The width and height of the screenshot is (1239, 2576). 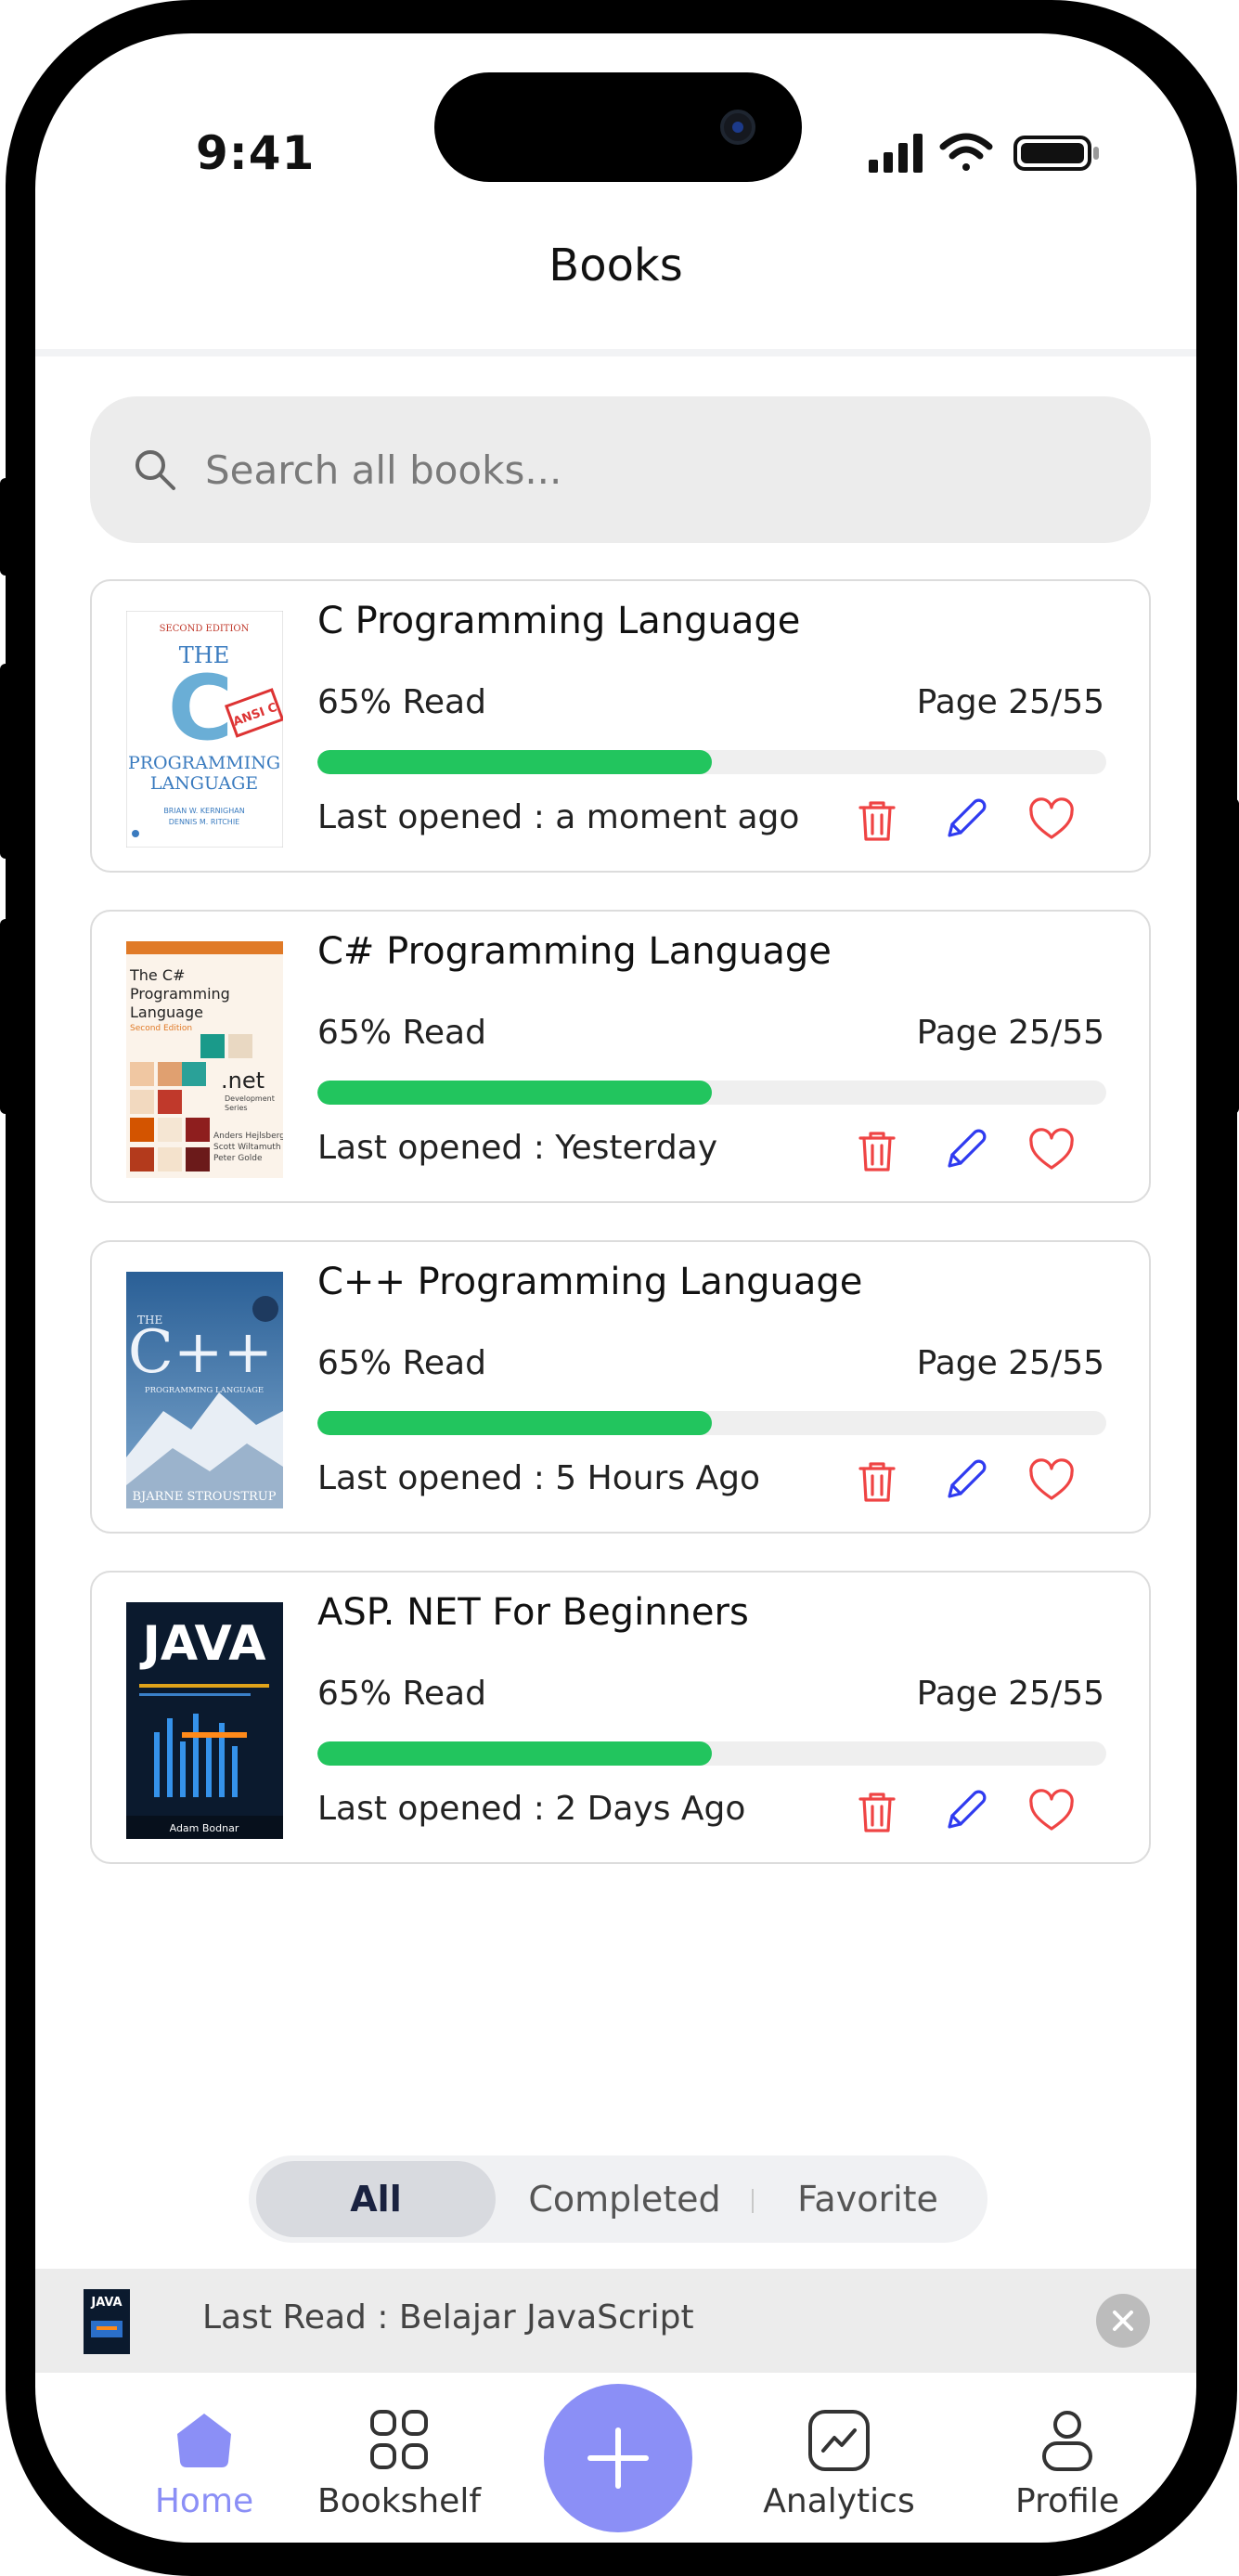 What do you see at coordinates (399, 2501) in the screenshot?
I see `nav-bookshelf-label: Bookshelf` at bounding box center [399, 2501].